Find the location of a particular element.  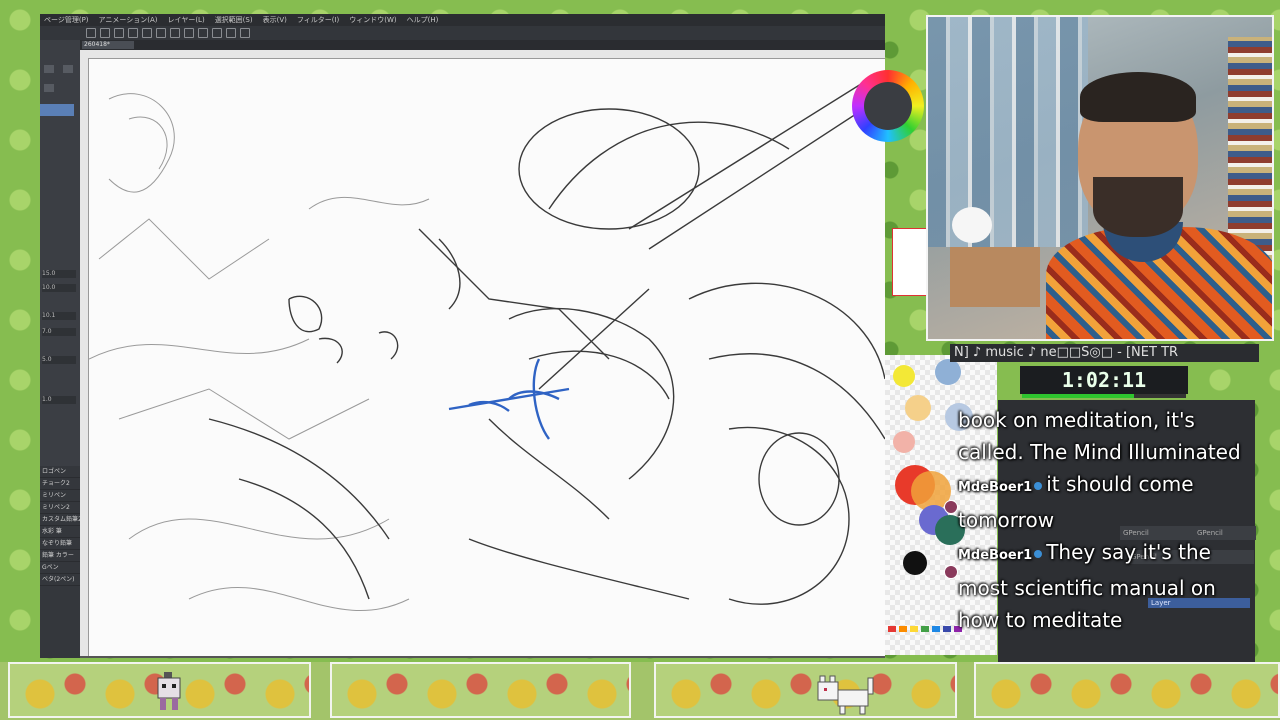

print-icon is located at coordinates (133, 33).